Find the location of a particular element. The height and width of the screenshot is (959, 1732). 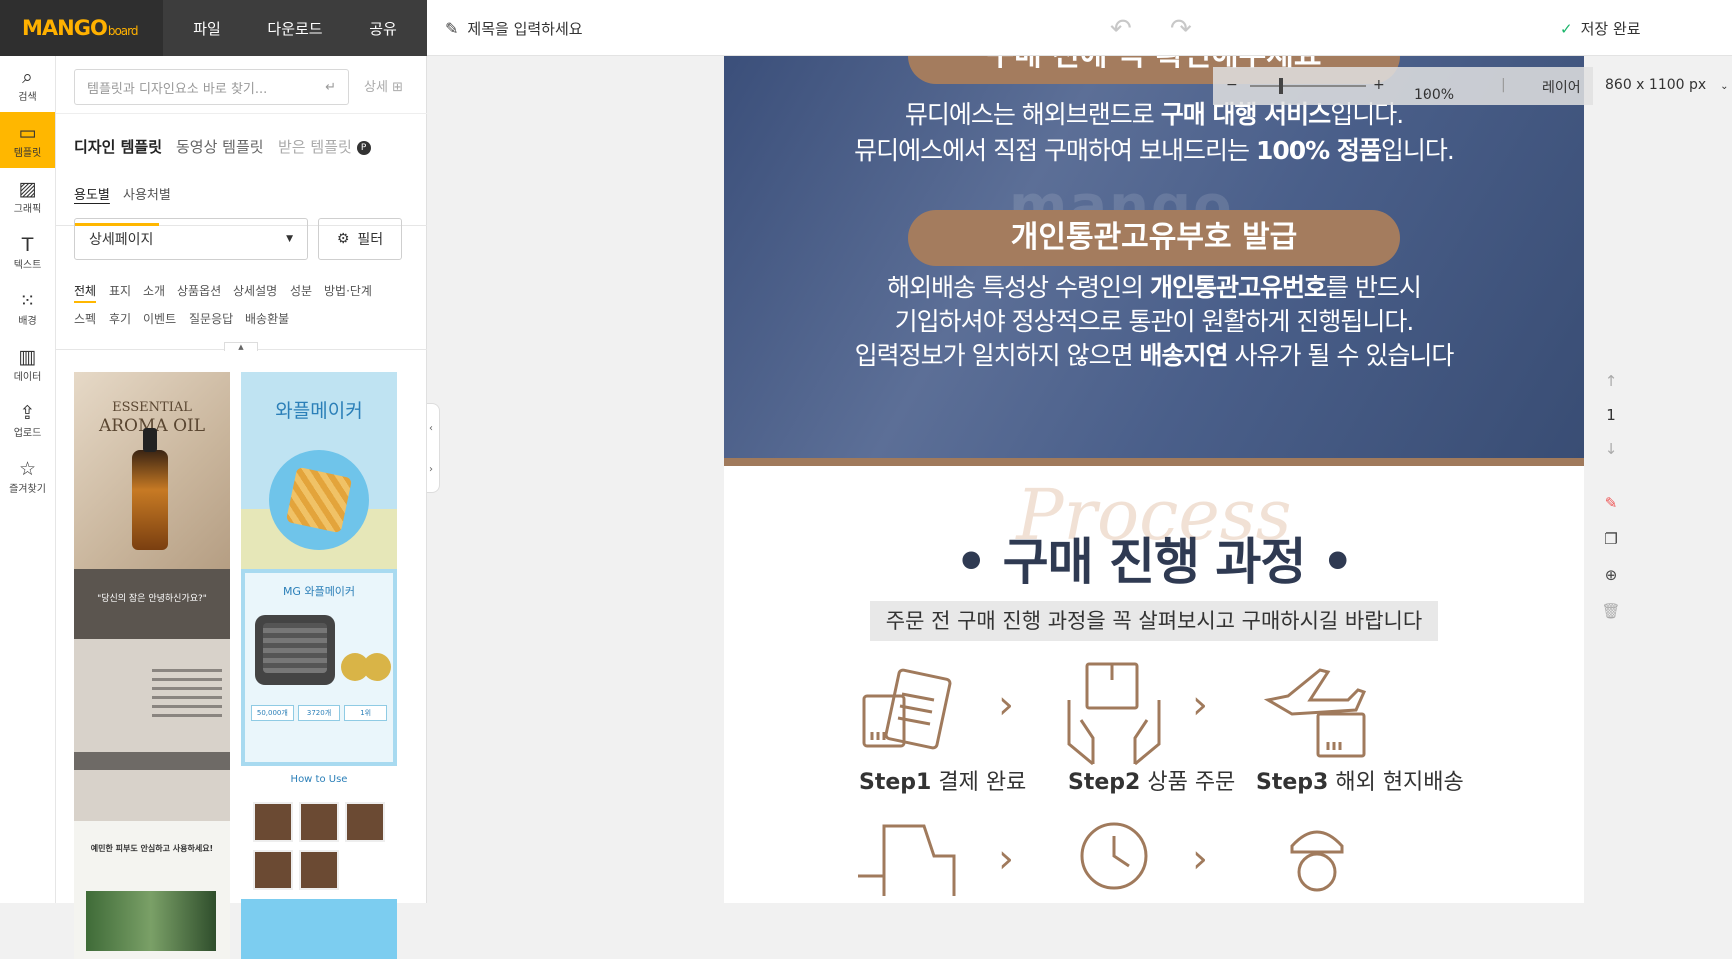

template-thumb-aroma: ESSENTIAL AROMA OIL is located at coordinates (152, 470).